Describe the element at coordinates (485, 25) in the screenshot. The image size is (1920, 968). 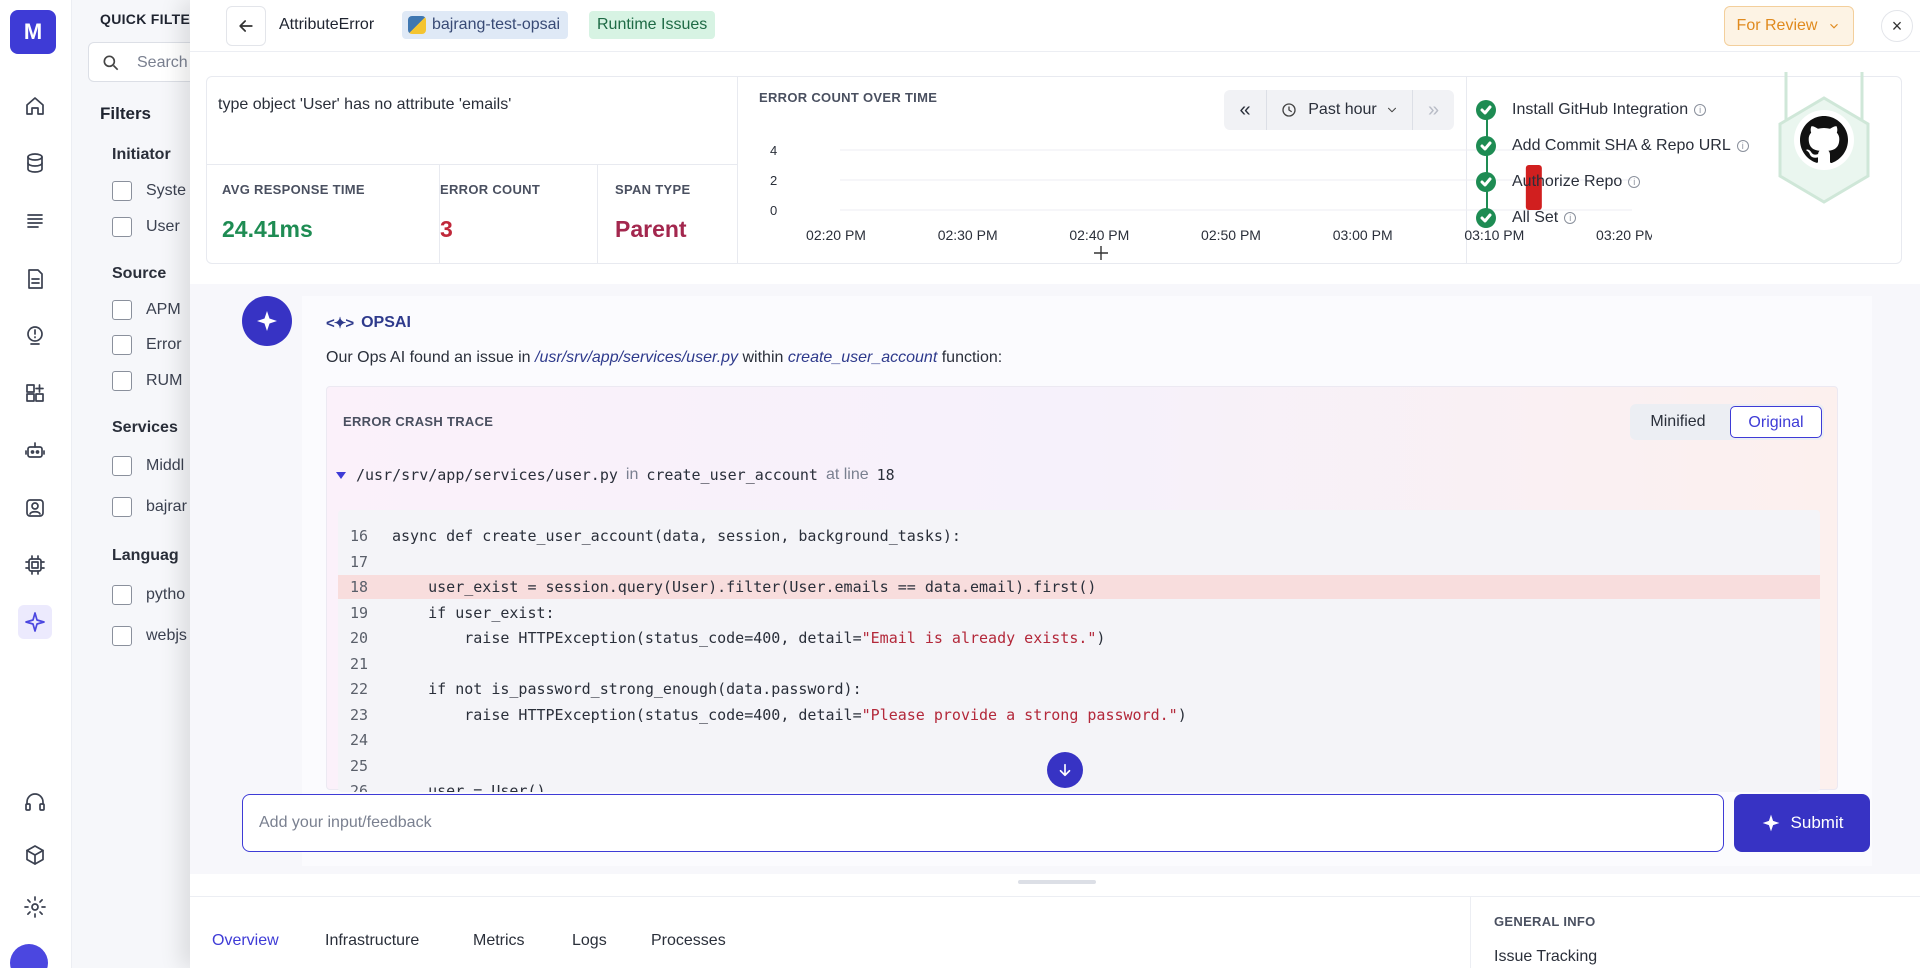
I see `service-chip: bajrang-test-opsai` at that location.